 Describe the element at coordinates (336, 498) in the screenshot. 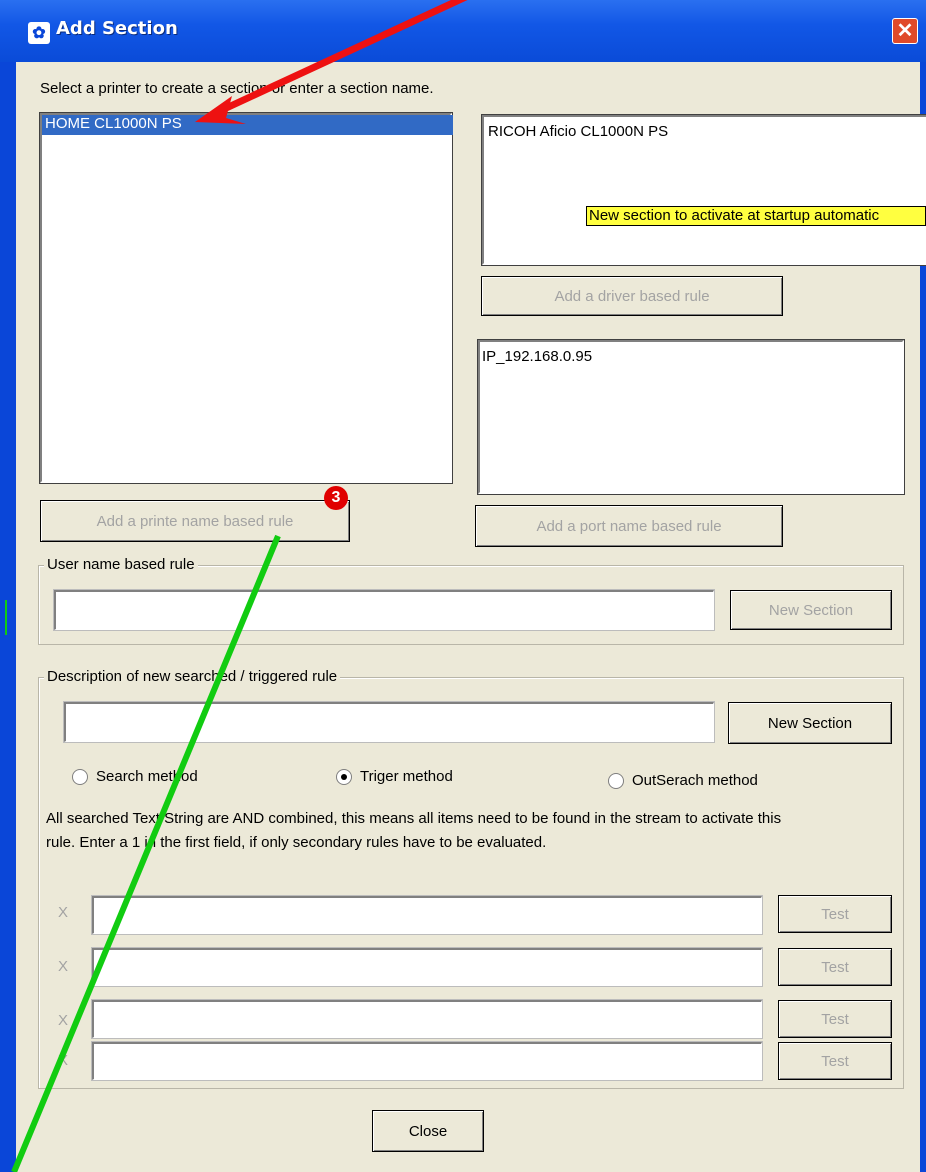

I see `step-badge: 3` at that location.